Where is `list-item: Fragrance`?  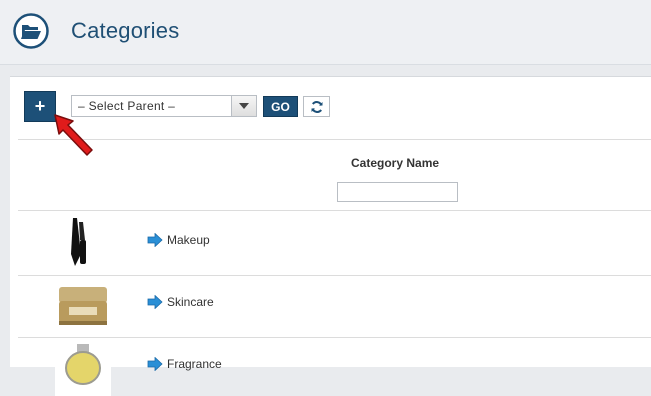 list-item: Fragrance is located at coordinates (184, 364).